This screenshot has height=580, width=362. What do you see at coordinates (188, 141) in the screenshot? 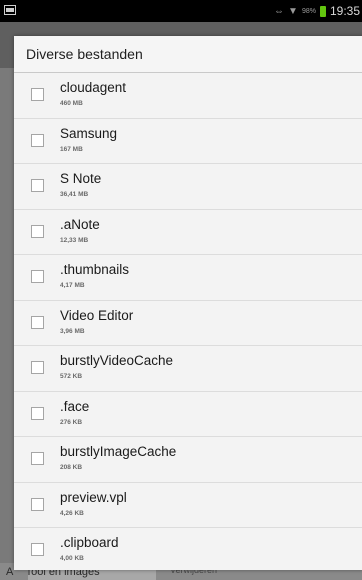
I see `file-list-item: Samsung 167 MB` at bounding box center [188, 141].